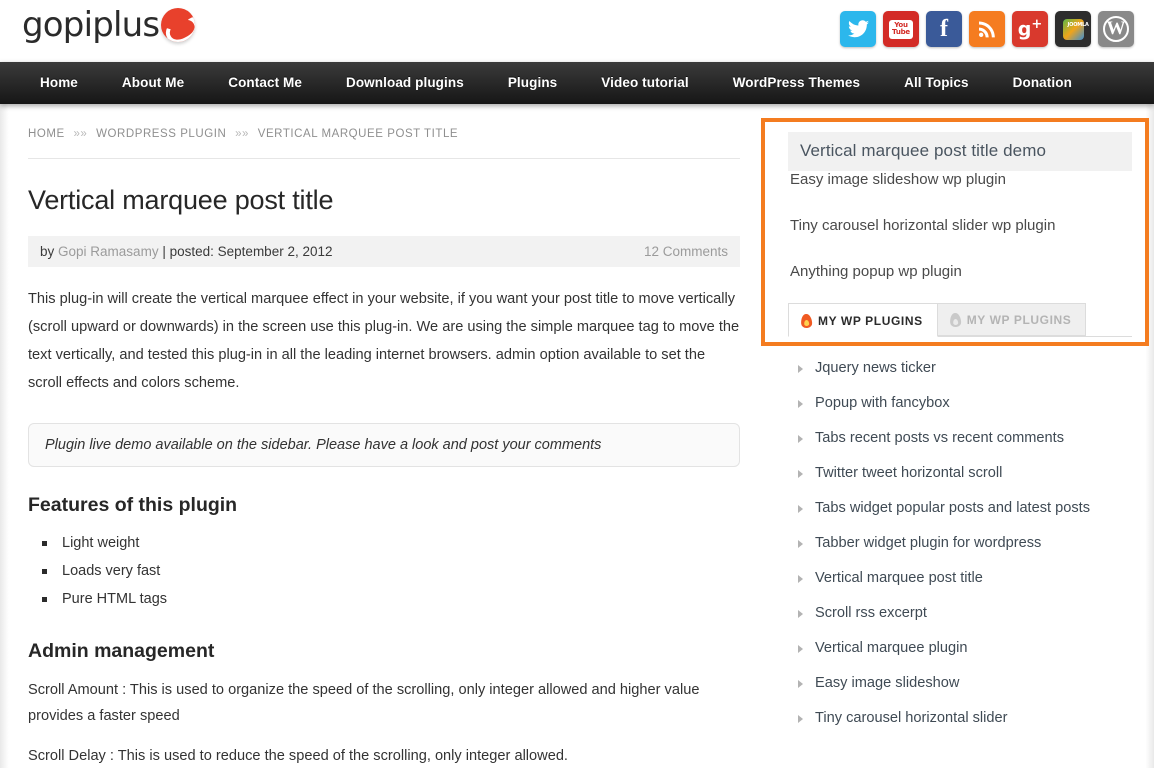  I want to click on meta-by-label: by, so click(47, 251).